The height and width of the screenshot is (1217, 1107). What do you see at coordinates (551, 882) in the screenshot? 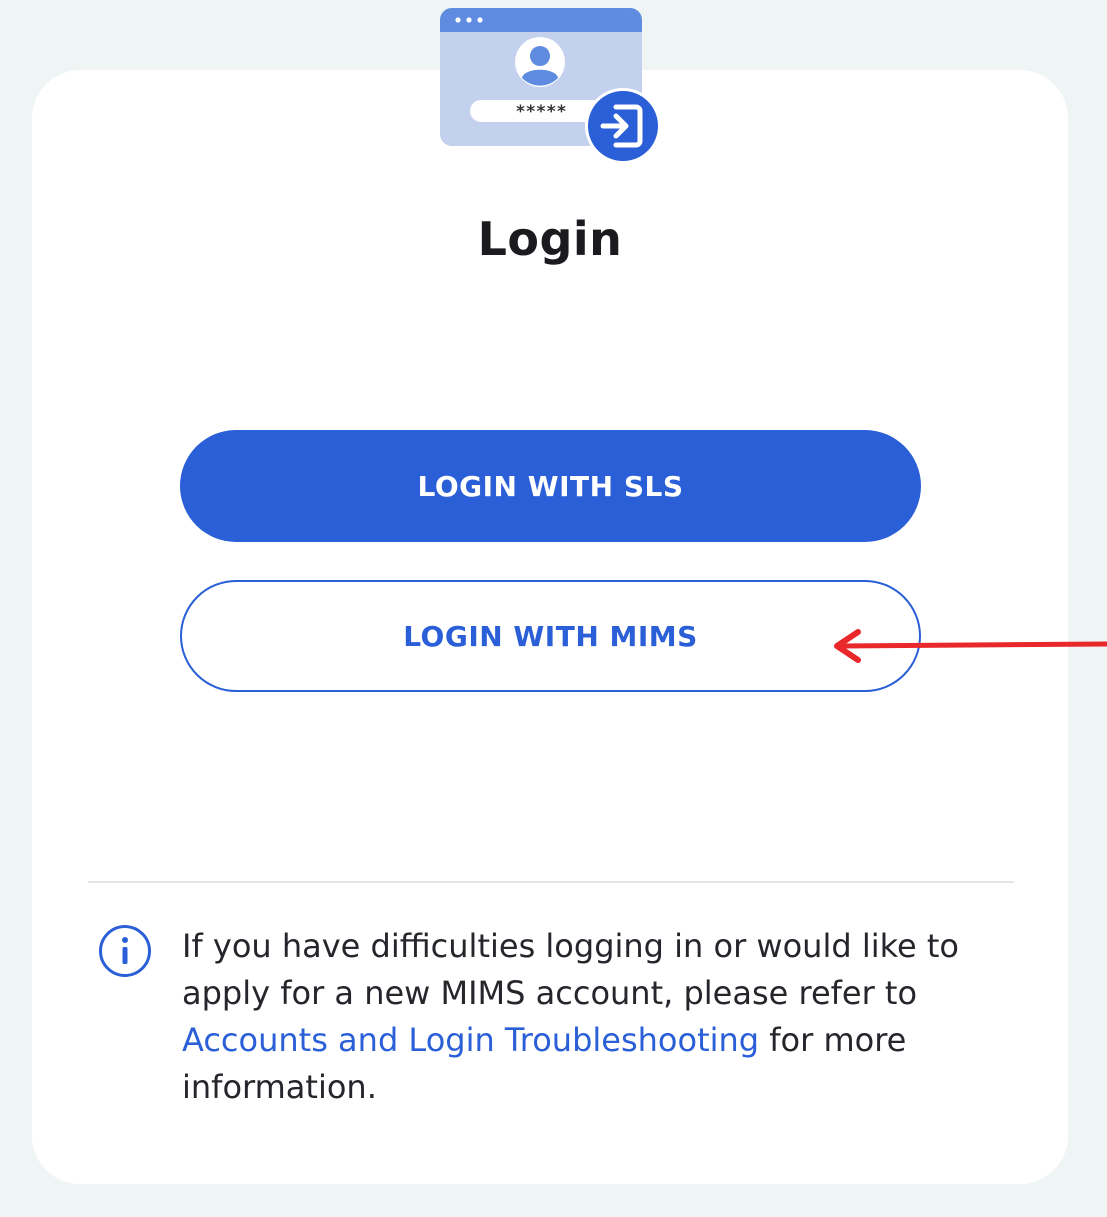
I see `divider` at bounding box center [551, 882].